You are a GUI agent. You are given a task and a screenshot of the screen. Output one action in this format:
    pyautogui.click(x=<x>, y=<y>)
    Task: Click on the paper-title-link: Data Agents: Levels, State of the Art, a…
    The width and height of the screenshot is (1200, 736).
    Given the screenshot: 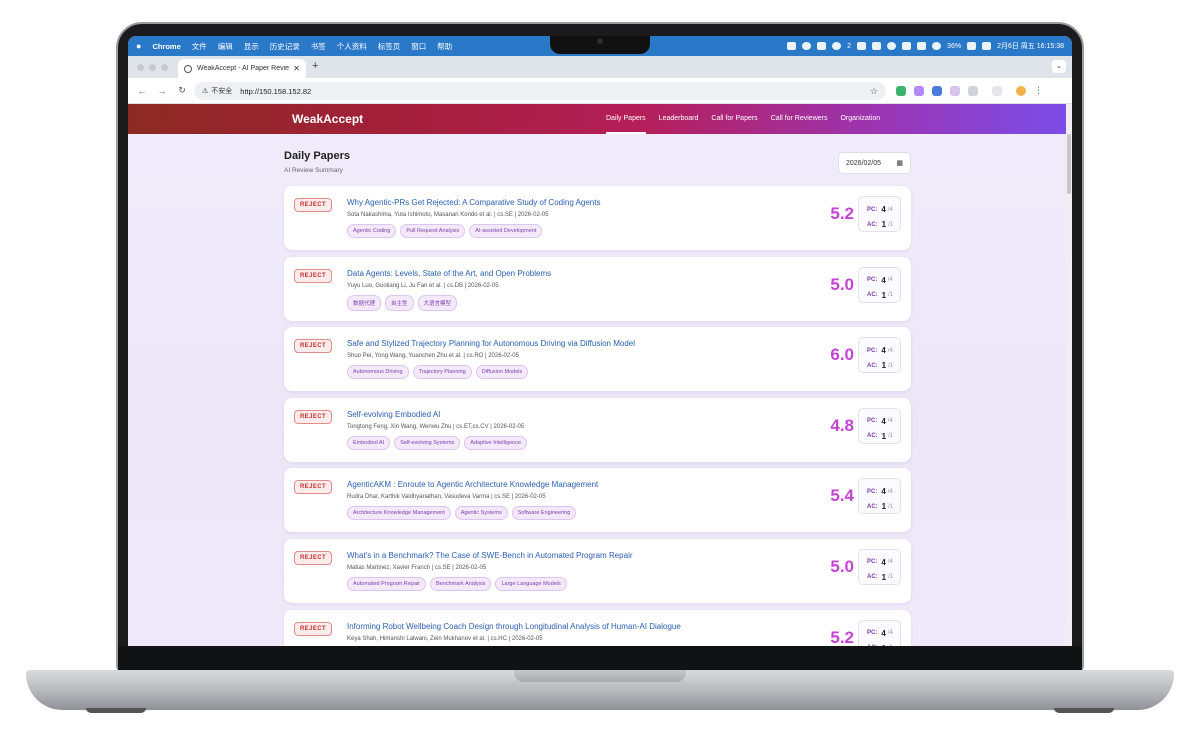 What is the action you would take?
    pyautogui.click(x=449, y=273)
    